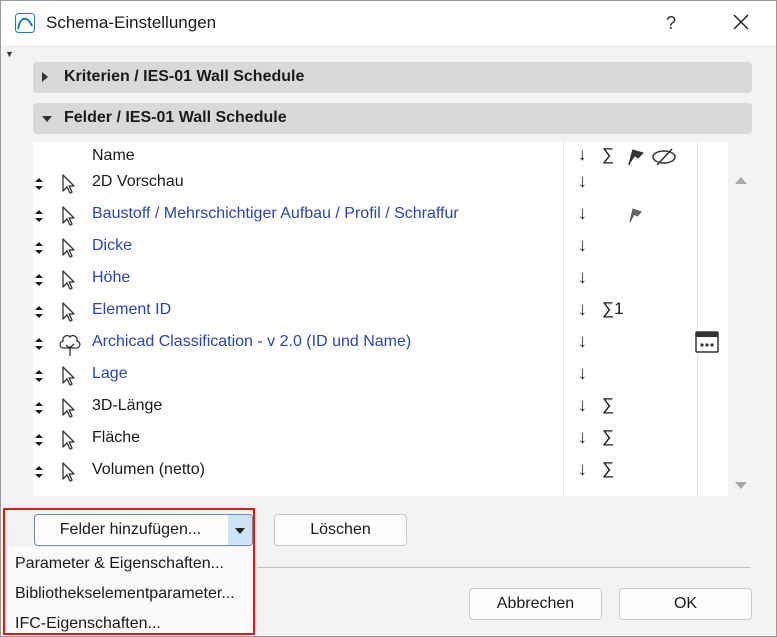 The image size is (777, 637). I want to click on field-label: Volumen (netto), so click(148, 469).